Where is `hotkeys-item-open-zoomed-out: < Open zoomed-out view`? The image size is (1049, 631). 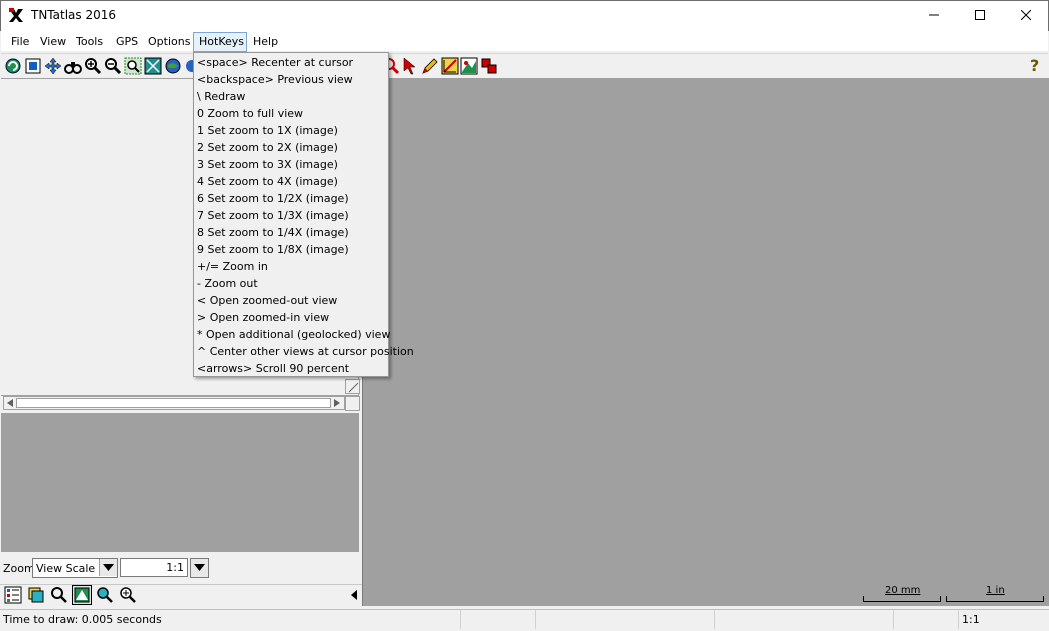 hotkeys-item-open-zoomed-out: < Open zoomed-out view is located at coordinates (267, 300).